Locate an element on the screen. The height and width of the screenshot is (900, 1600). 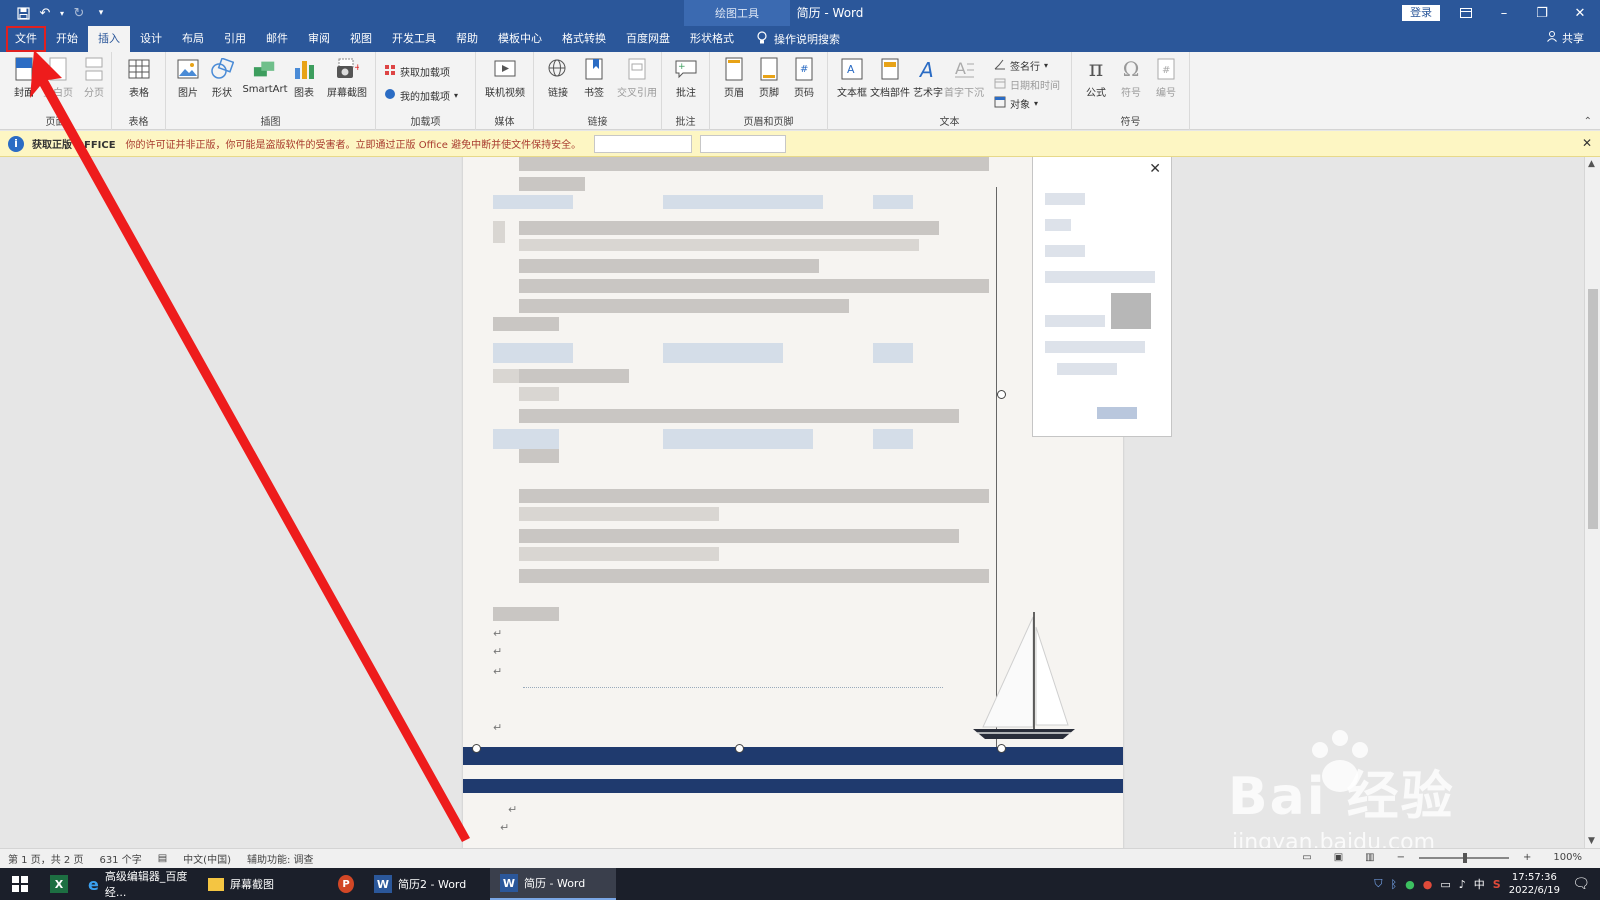
tab-insert: 插入 is located at coordinates (109, 39).